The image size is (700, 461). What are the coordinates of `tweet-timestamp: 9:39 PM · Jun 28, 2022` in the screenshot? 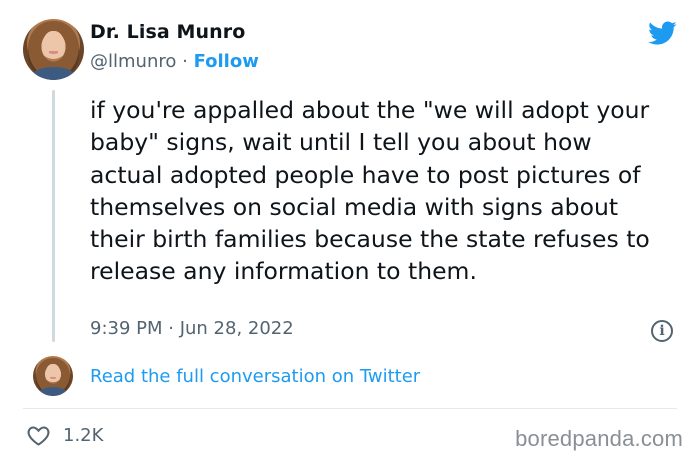 It's located at (192, 328).